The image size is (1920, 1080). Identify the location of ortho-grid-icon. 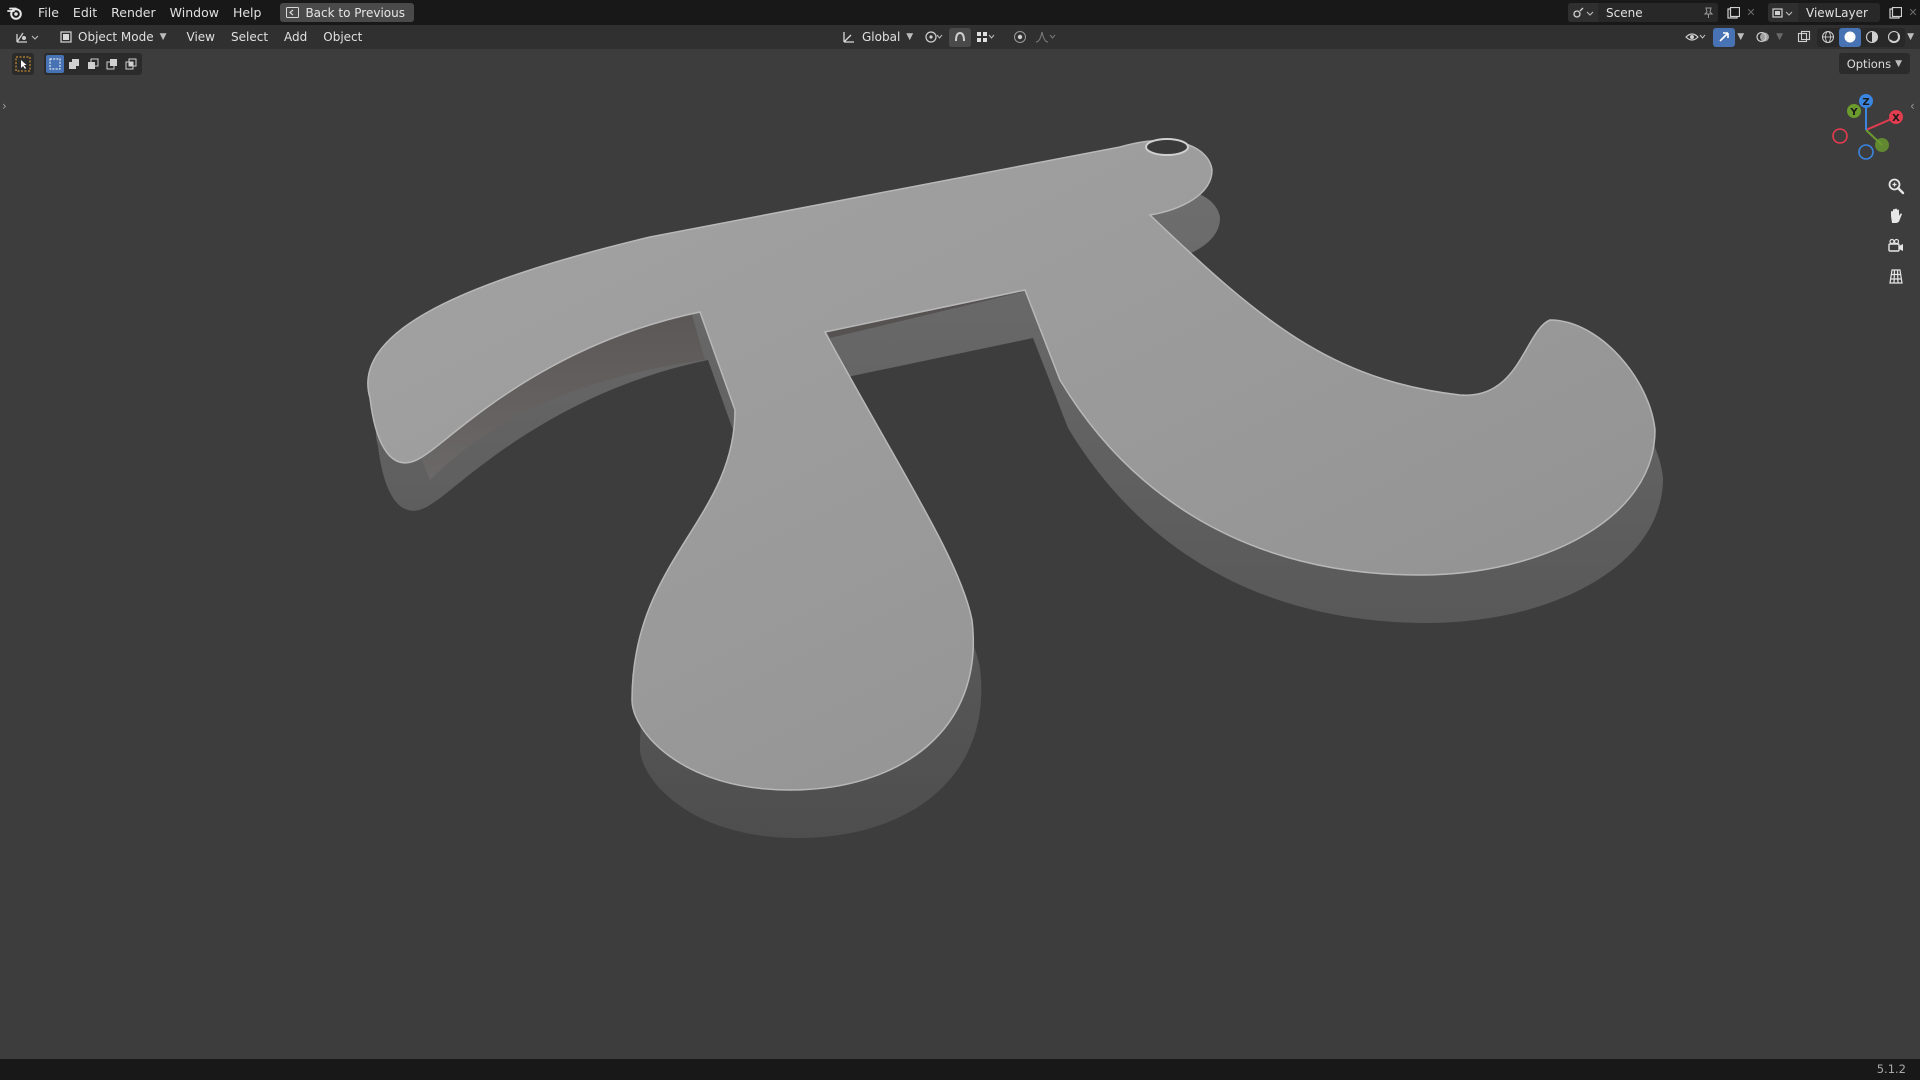
(1896, 276).